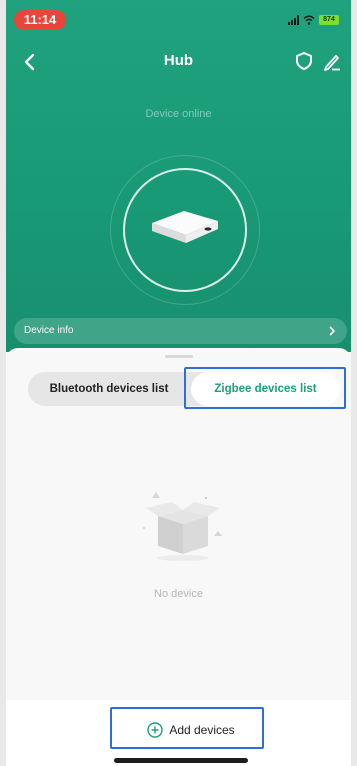 This screenshot has width=357, height=766. Describe the element at coordinates (109, 389) in the screenshot. I see `tab-bluetooth-devices: Bluetooth devices list` at that location.